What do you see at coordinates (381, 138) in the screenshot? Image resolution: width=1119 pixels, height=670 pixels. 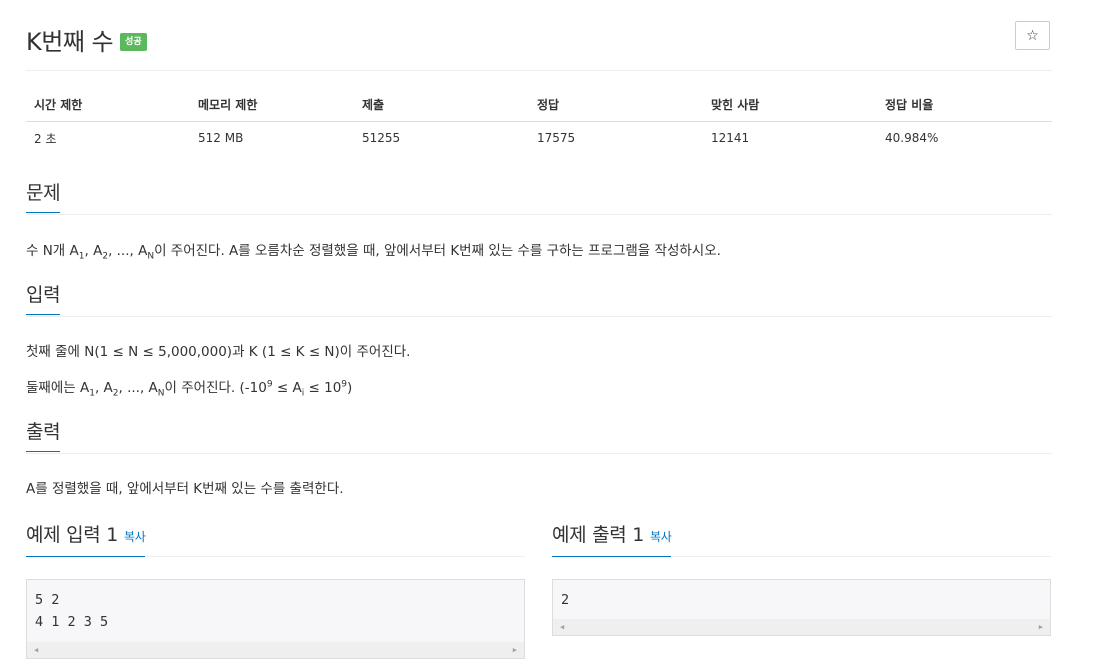 I see `value-submissions: 51255` at bounding box center [381, 138].